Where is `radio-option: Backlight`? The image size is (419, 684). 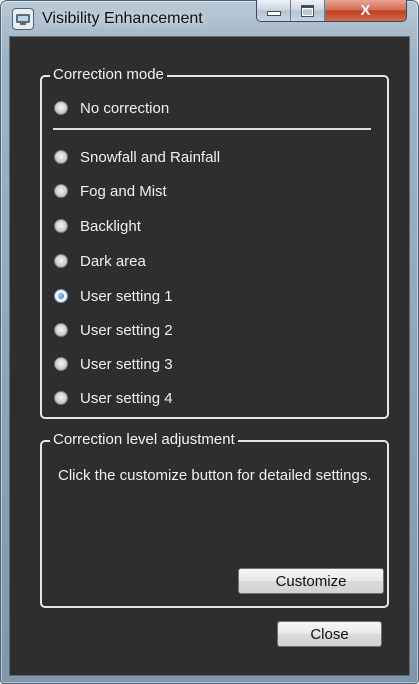 radio-option: Backlight is located at coordinates (97, 226).